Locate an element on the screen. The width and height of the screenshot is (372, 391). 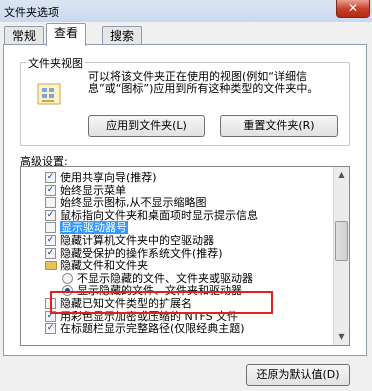
advanced-item-label: 在标题栏显示完整路径(仅限经典主题) is located at coordinates (152, 329).